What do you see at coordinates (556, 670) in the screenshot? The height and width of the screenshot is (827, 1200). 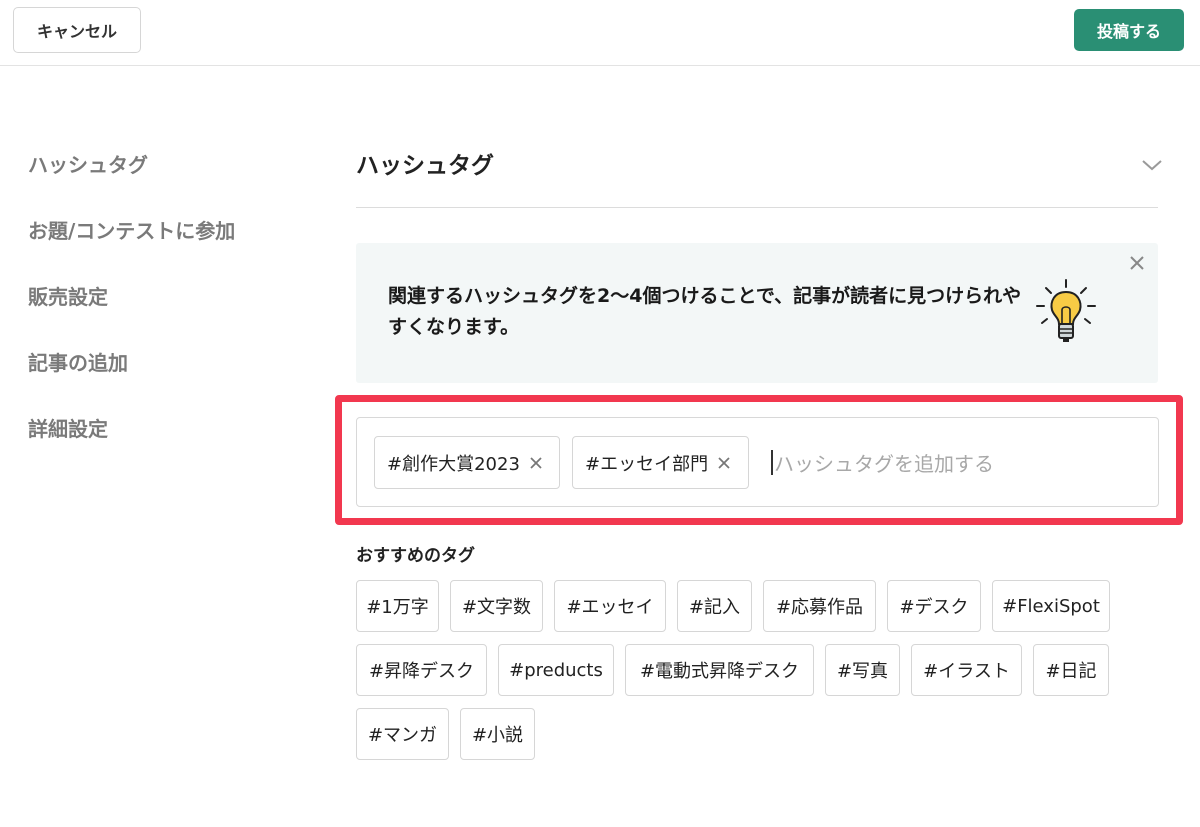 I see `recommended-tag: #preducts` at bounding box center [556, 670].